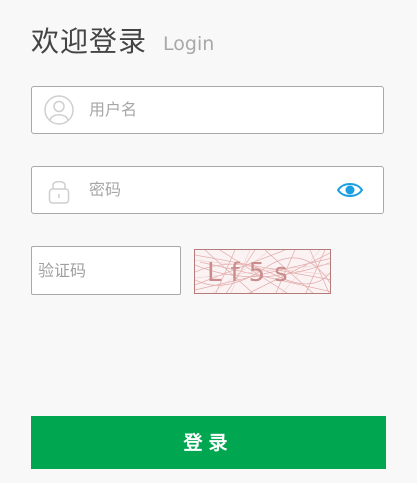  I want to click on captcha-input: 验证码, so click(106, 270).